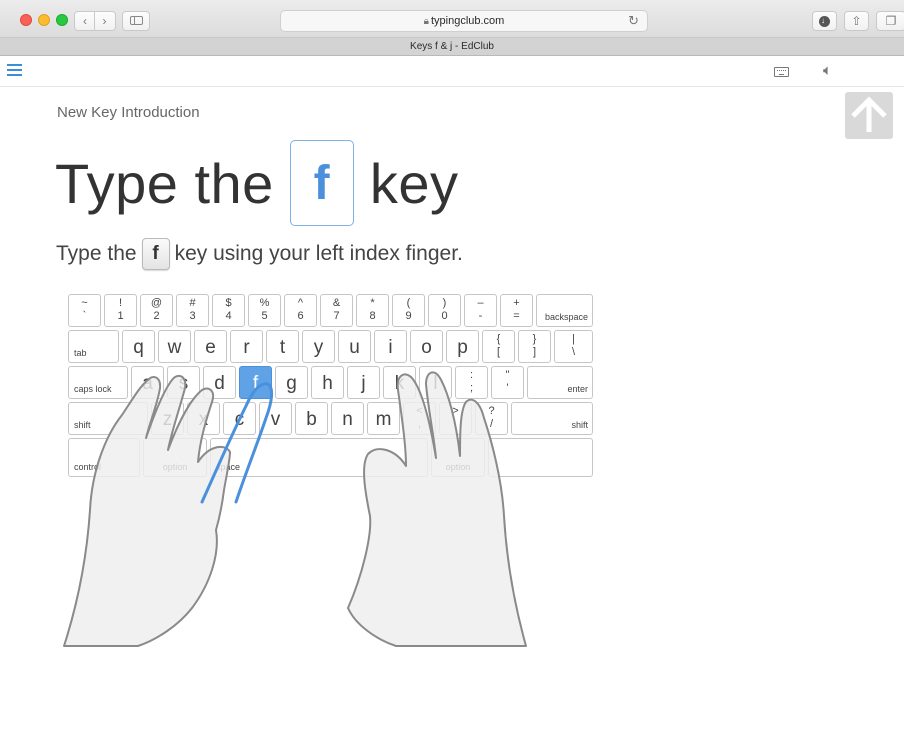 This screenshot has width=904, height=737. I want to click on back-button: ‹, so click(85, 21).